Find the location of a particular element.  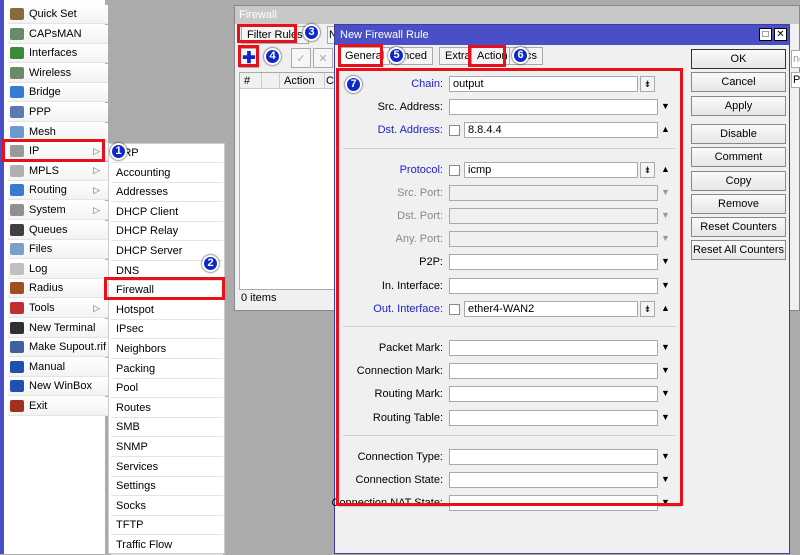

menu-item-log: Log is located at coordinates (58, 269).